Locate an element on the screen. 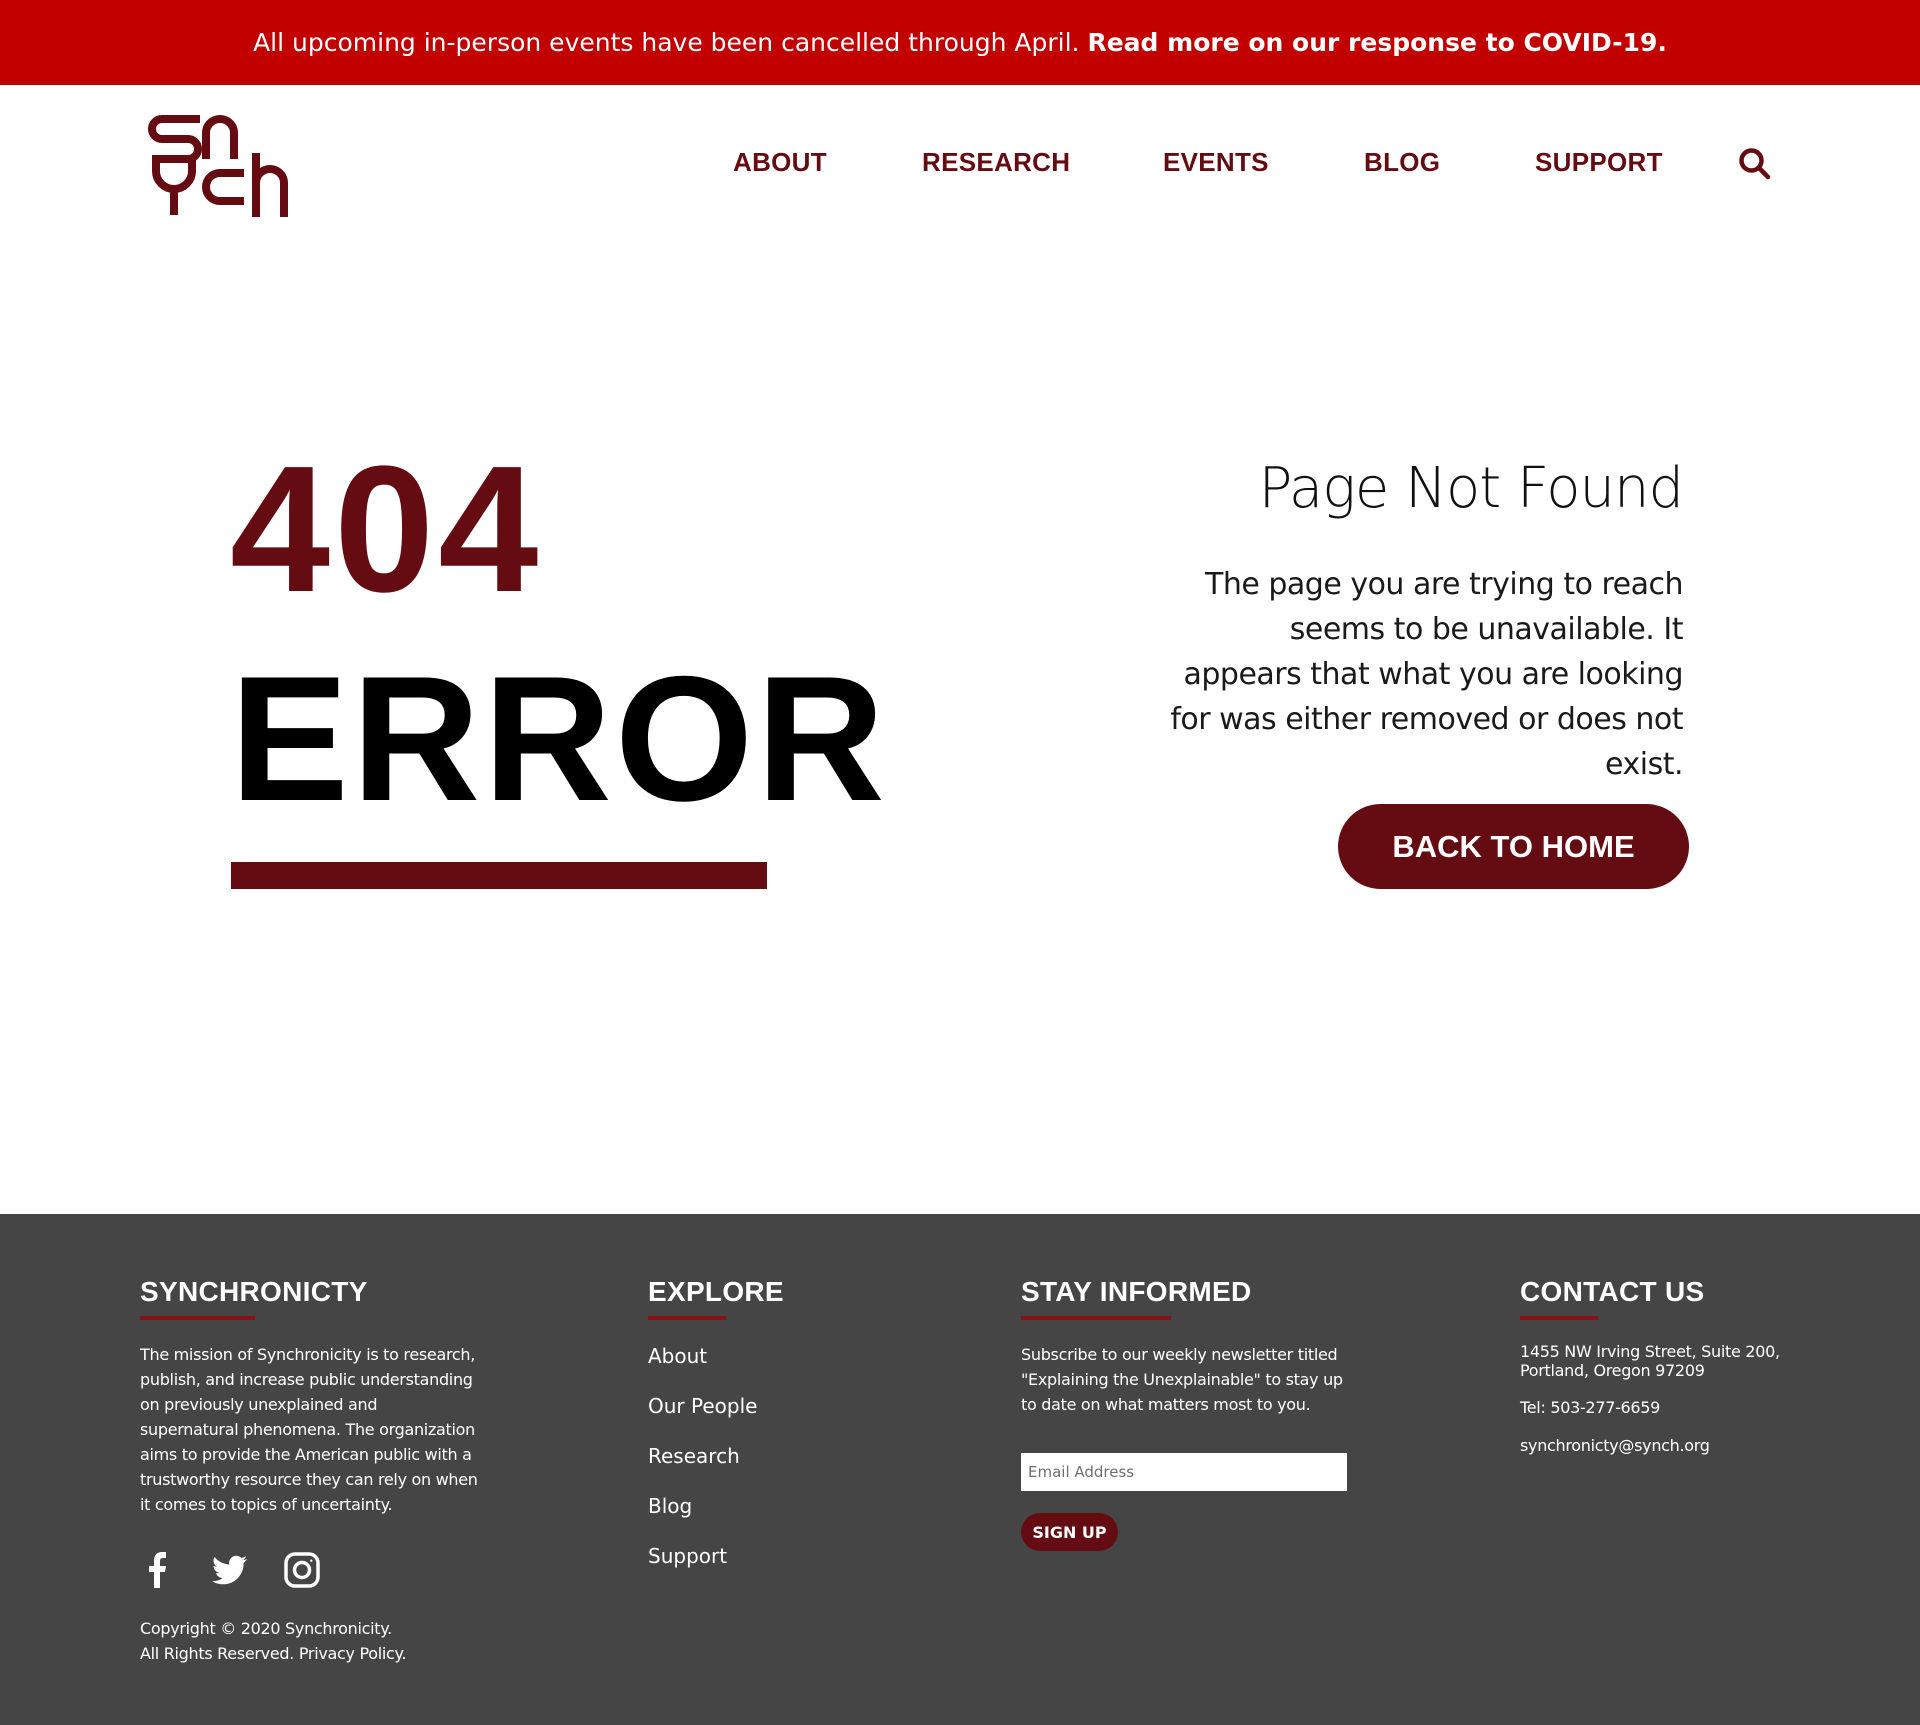 The width and height of the screenshot is (1920, 1725). facebook-icon is located at coordinates (158, 1570).